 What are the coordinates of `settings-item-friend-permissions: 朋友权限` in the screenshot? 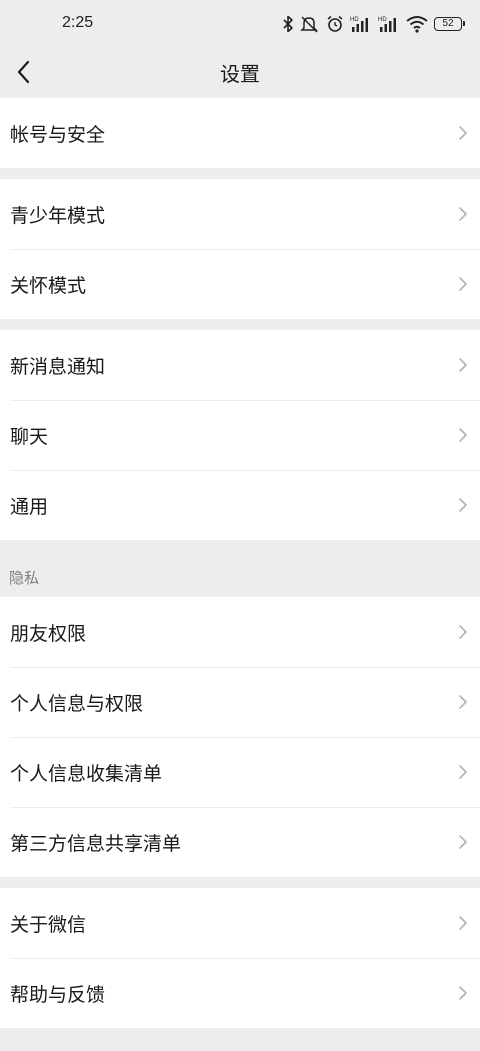 It's located at (240, 632).